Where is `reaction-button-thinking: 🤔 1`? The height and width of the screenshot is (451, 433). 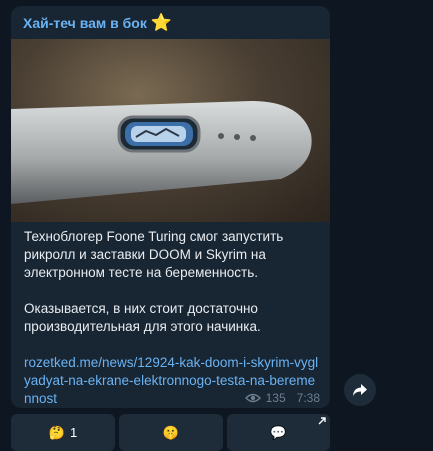
reaction-button-thinking: 🤔 1 is located at coordinates (63, 432).